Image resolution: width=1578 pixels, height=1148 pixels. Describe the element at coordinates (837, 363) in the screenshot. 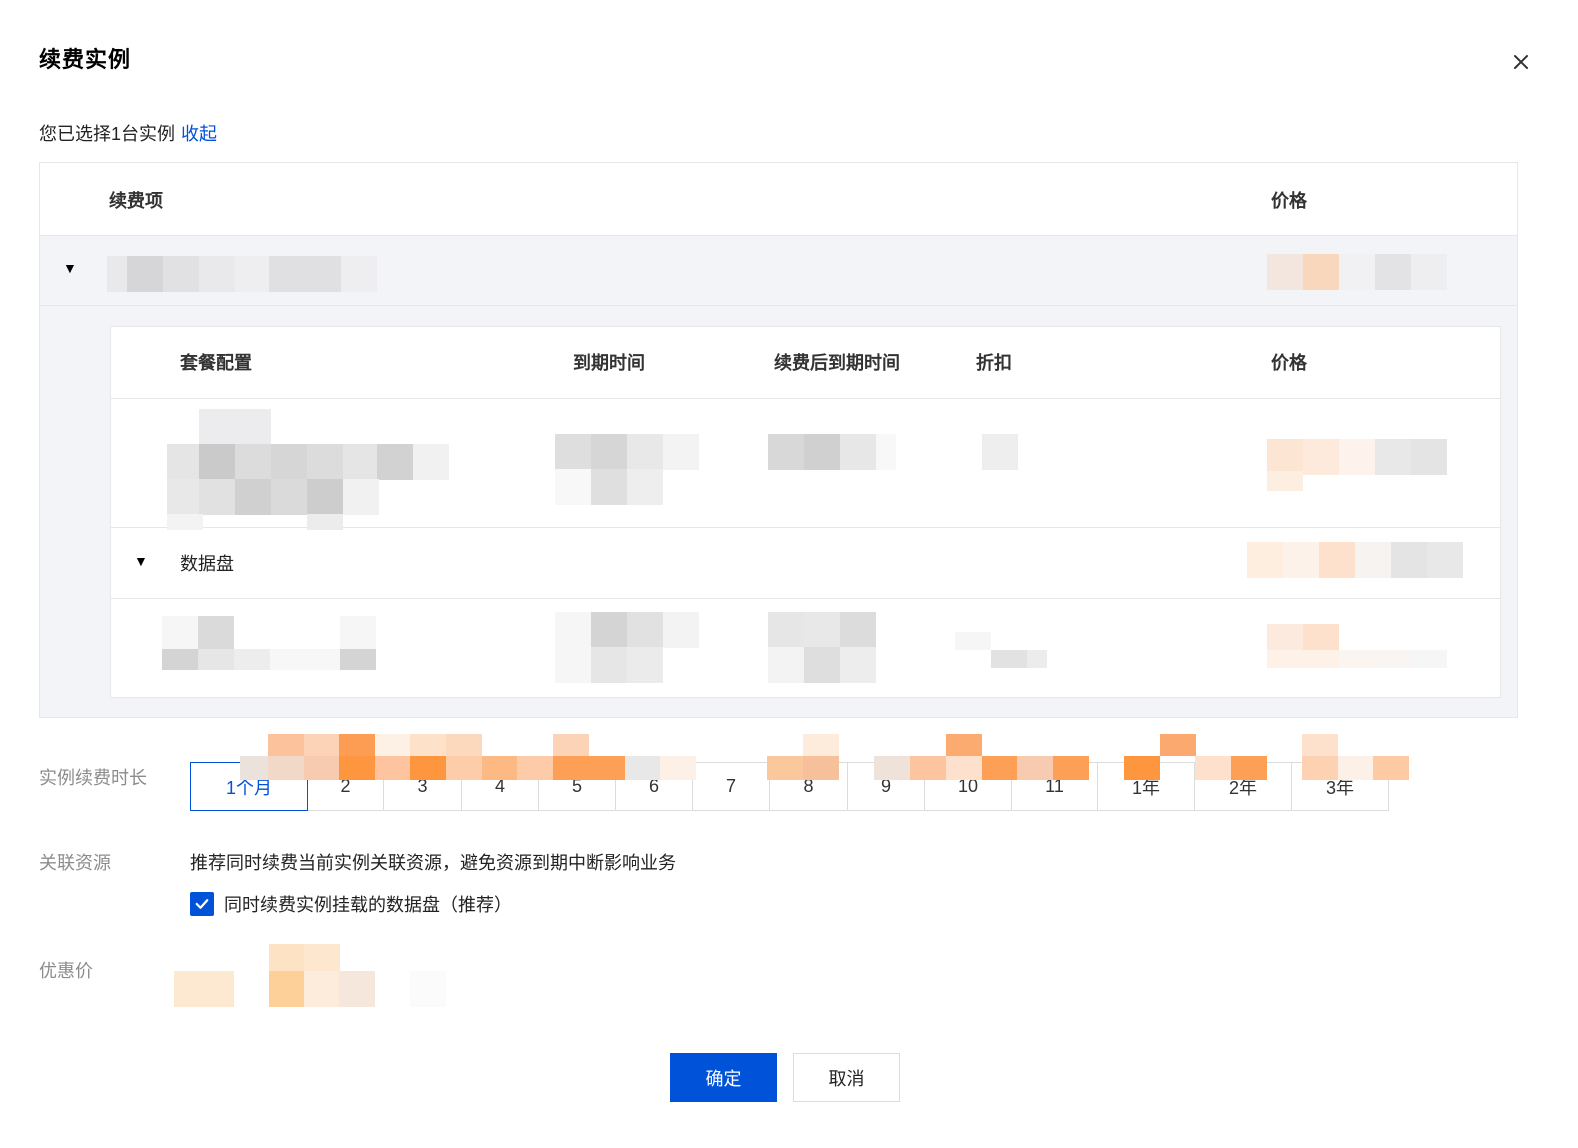

I see `header-after-renew-expire: 续费后到期时间` at that location.